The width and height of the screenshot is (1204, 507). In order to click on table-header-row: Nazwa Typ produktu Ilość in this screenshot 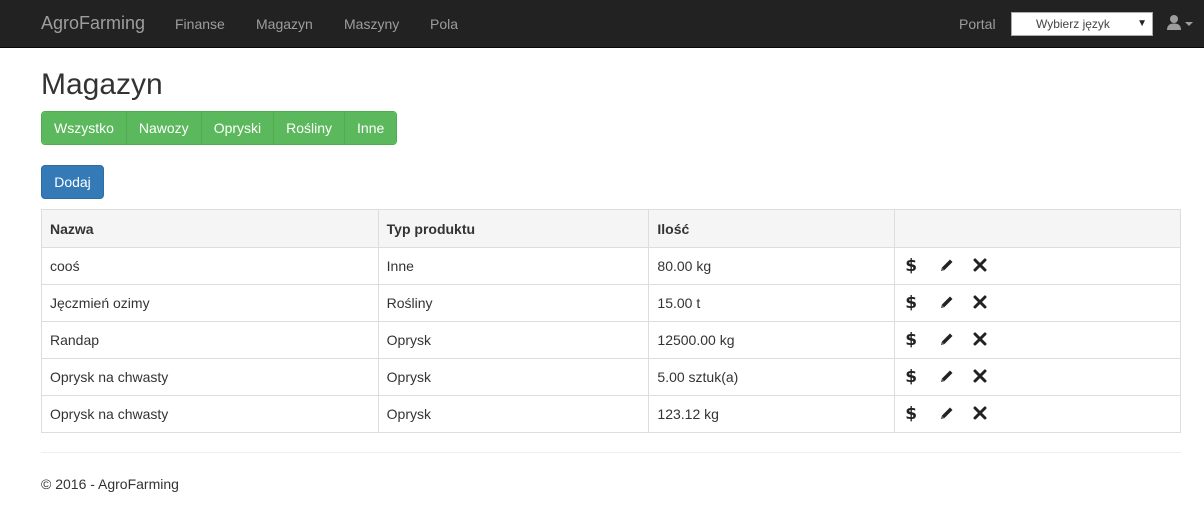, I will do `click(611, 228)`.